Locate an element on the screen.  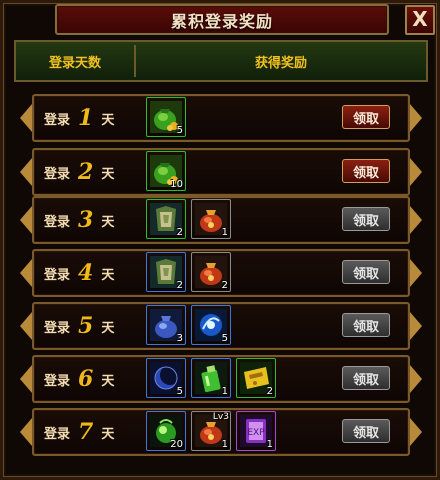
item-quantity: 20 is located at coordinates (176, 444).